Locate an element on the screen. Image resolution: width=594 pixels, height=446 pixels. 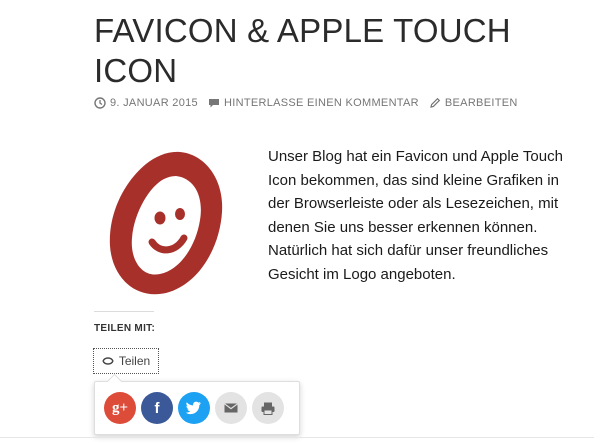
share-button: Teilen is located at coordinates (126, 361).